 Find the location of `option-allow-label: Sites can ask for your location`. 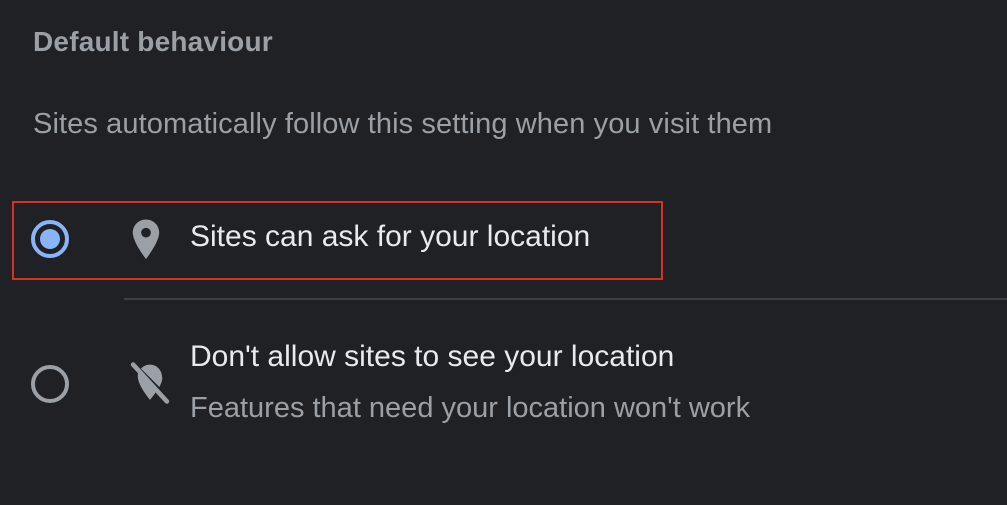

option-allow-label: Sites can ask for your location is located at coordinates (390, 236).